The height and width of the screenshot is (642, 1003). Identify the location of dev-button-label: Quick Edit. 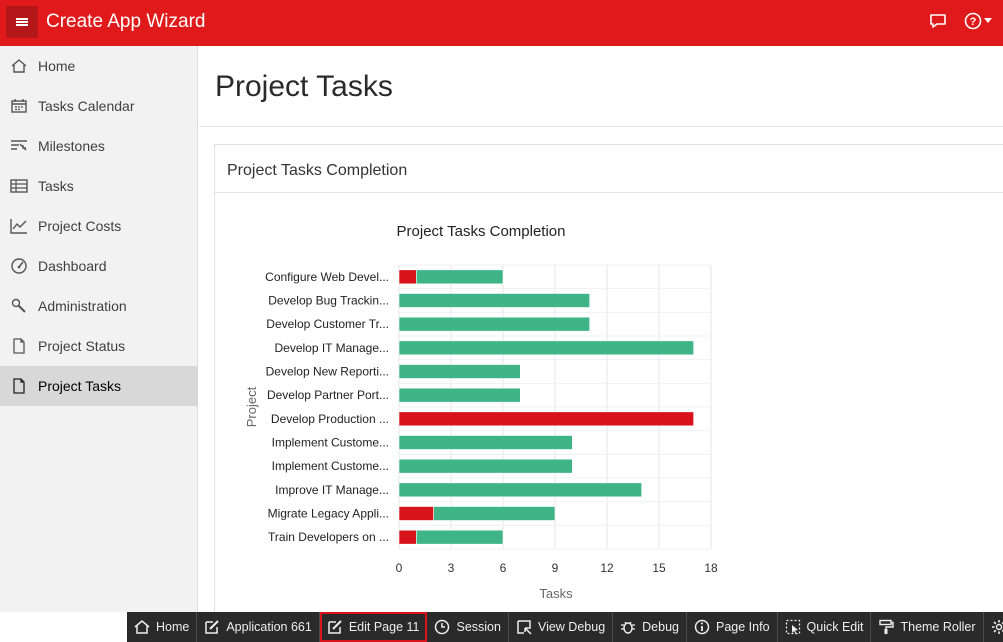
(835, 627).